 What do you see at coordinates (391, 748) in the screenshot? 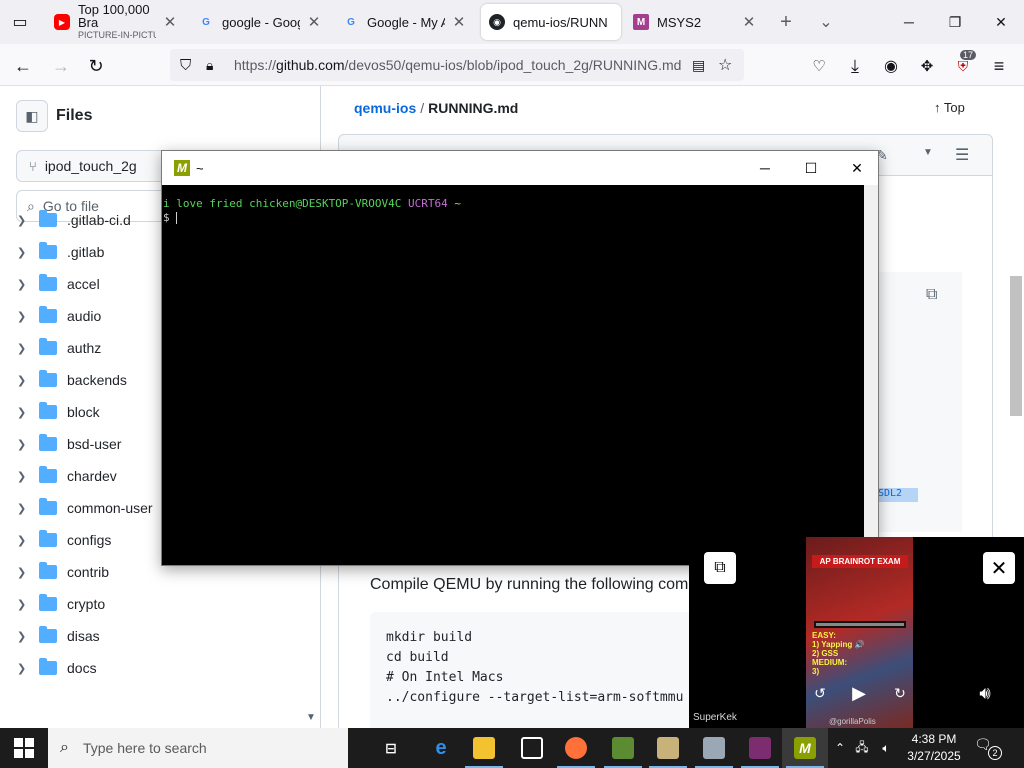
I see `task-view-button: ⊟` at bounding box center [391, 748].